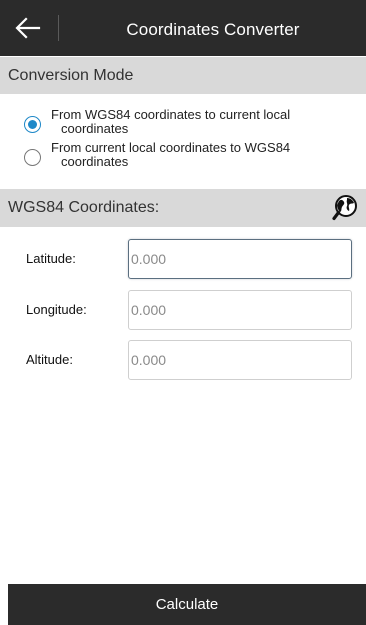  What do you see at coordinates (171, 114) in the screenshot?
I see `radio-option-label-line1: From WGS84 coordinates to current local` at bounding box center [171, 114].